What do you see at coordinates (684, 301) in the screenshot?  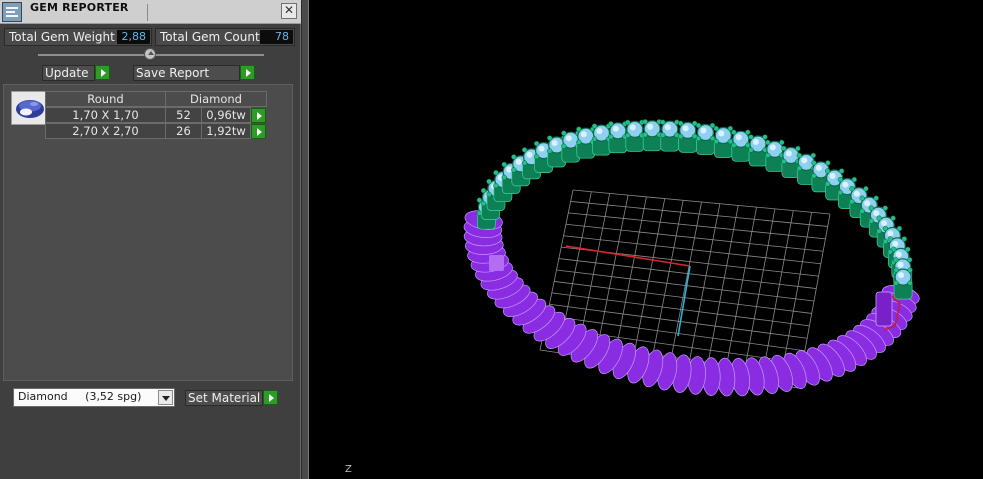 I see `y-axis-line` at bounding box center [684, 301].